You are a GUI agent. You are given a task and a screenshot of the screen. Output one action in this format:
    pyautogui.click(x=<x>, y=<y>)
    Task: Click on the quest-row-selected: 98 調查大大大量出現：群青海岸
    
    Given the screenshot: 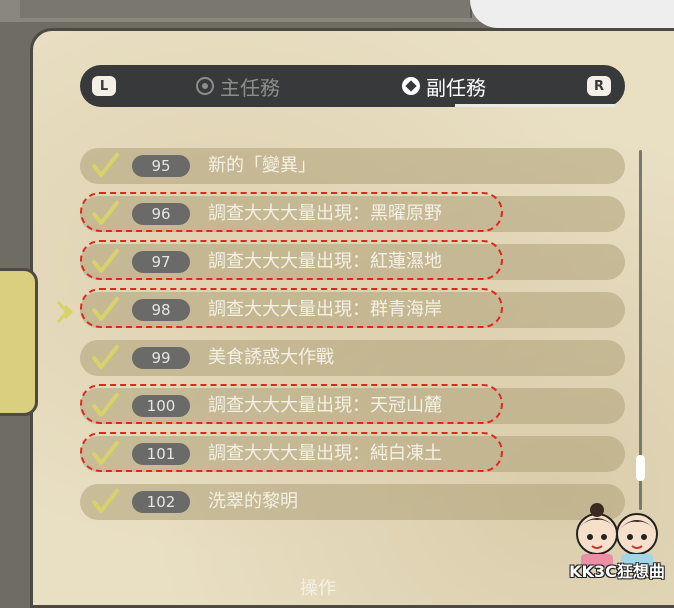 What is the action you would take?
    pyautogui.click(x=352, y=308)
    